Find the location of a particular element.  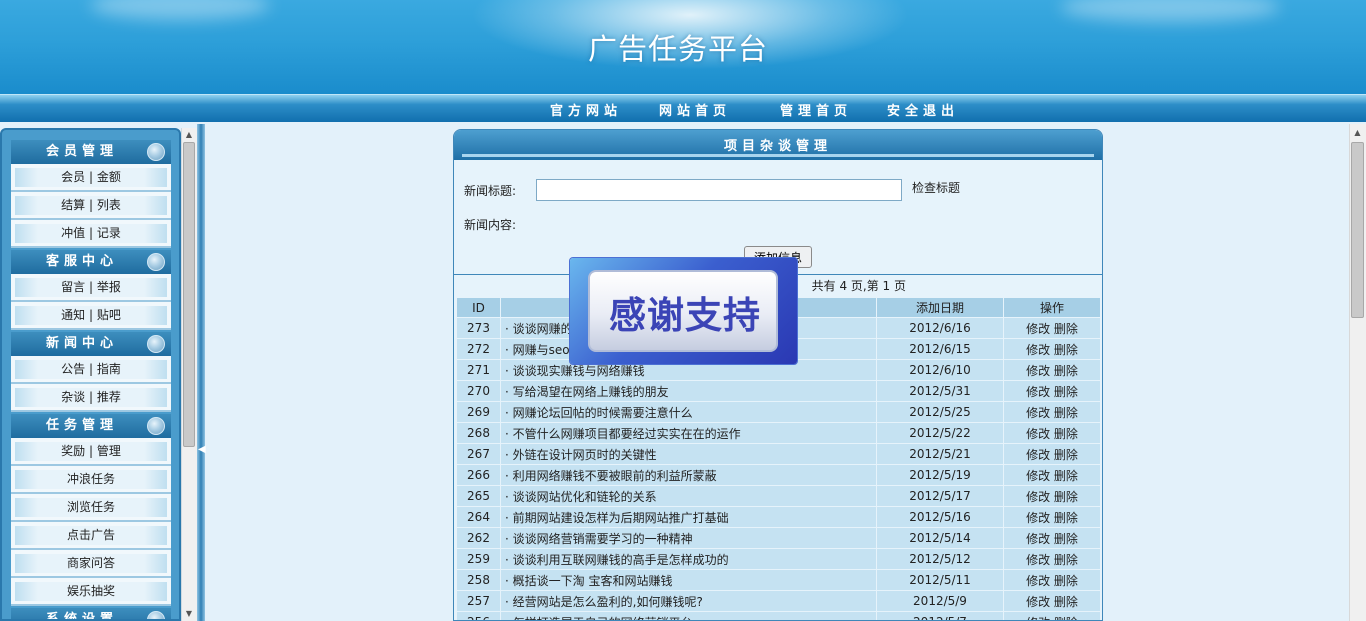

row-title: · 不管什么网赚项目都要经过实实在在的运作 is located at coordinates (688, 433).